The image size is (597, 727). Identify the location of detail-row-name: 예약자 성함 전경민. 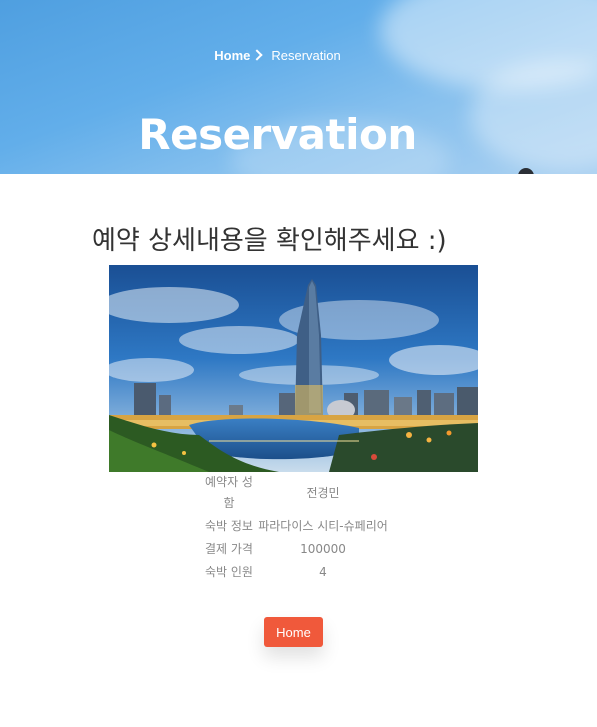
(294, 493).